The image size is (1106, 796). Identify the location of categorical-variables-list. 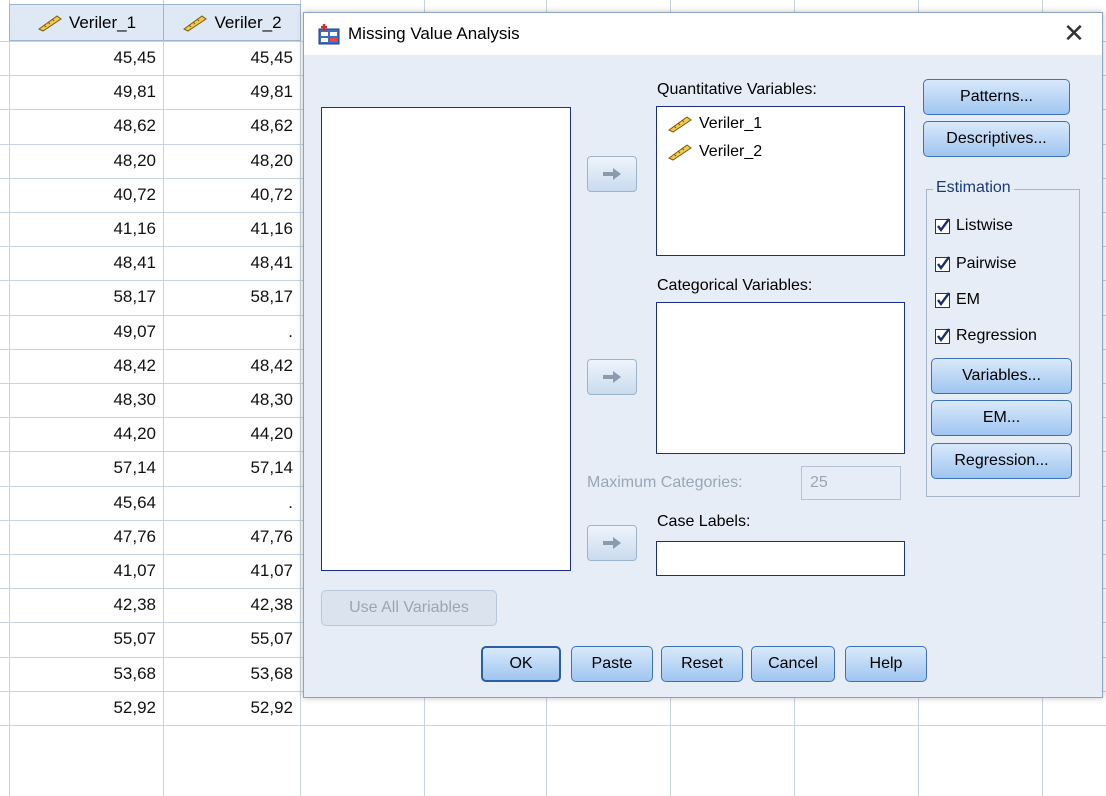
(780, 378).